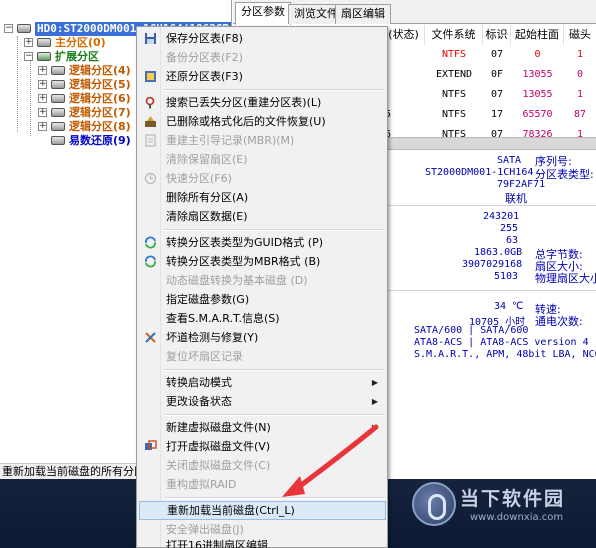 Image resolution: width=596 pixels, height=548 pixels. I want to click on watermark-logo-icon, so click(434, 504).